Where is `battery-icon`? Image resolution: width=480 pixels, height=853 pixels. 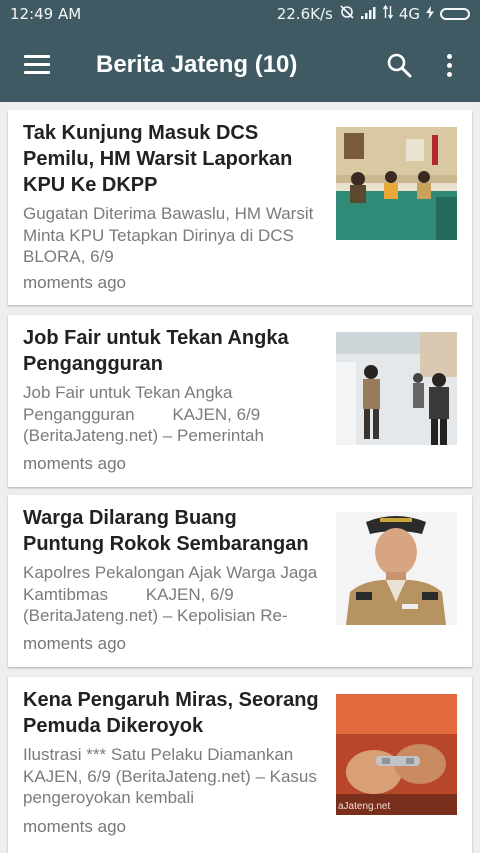
battery-icon is located at coordinates (455, 13).